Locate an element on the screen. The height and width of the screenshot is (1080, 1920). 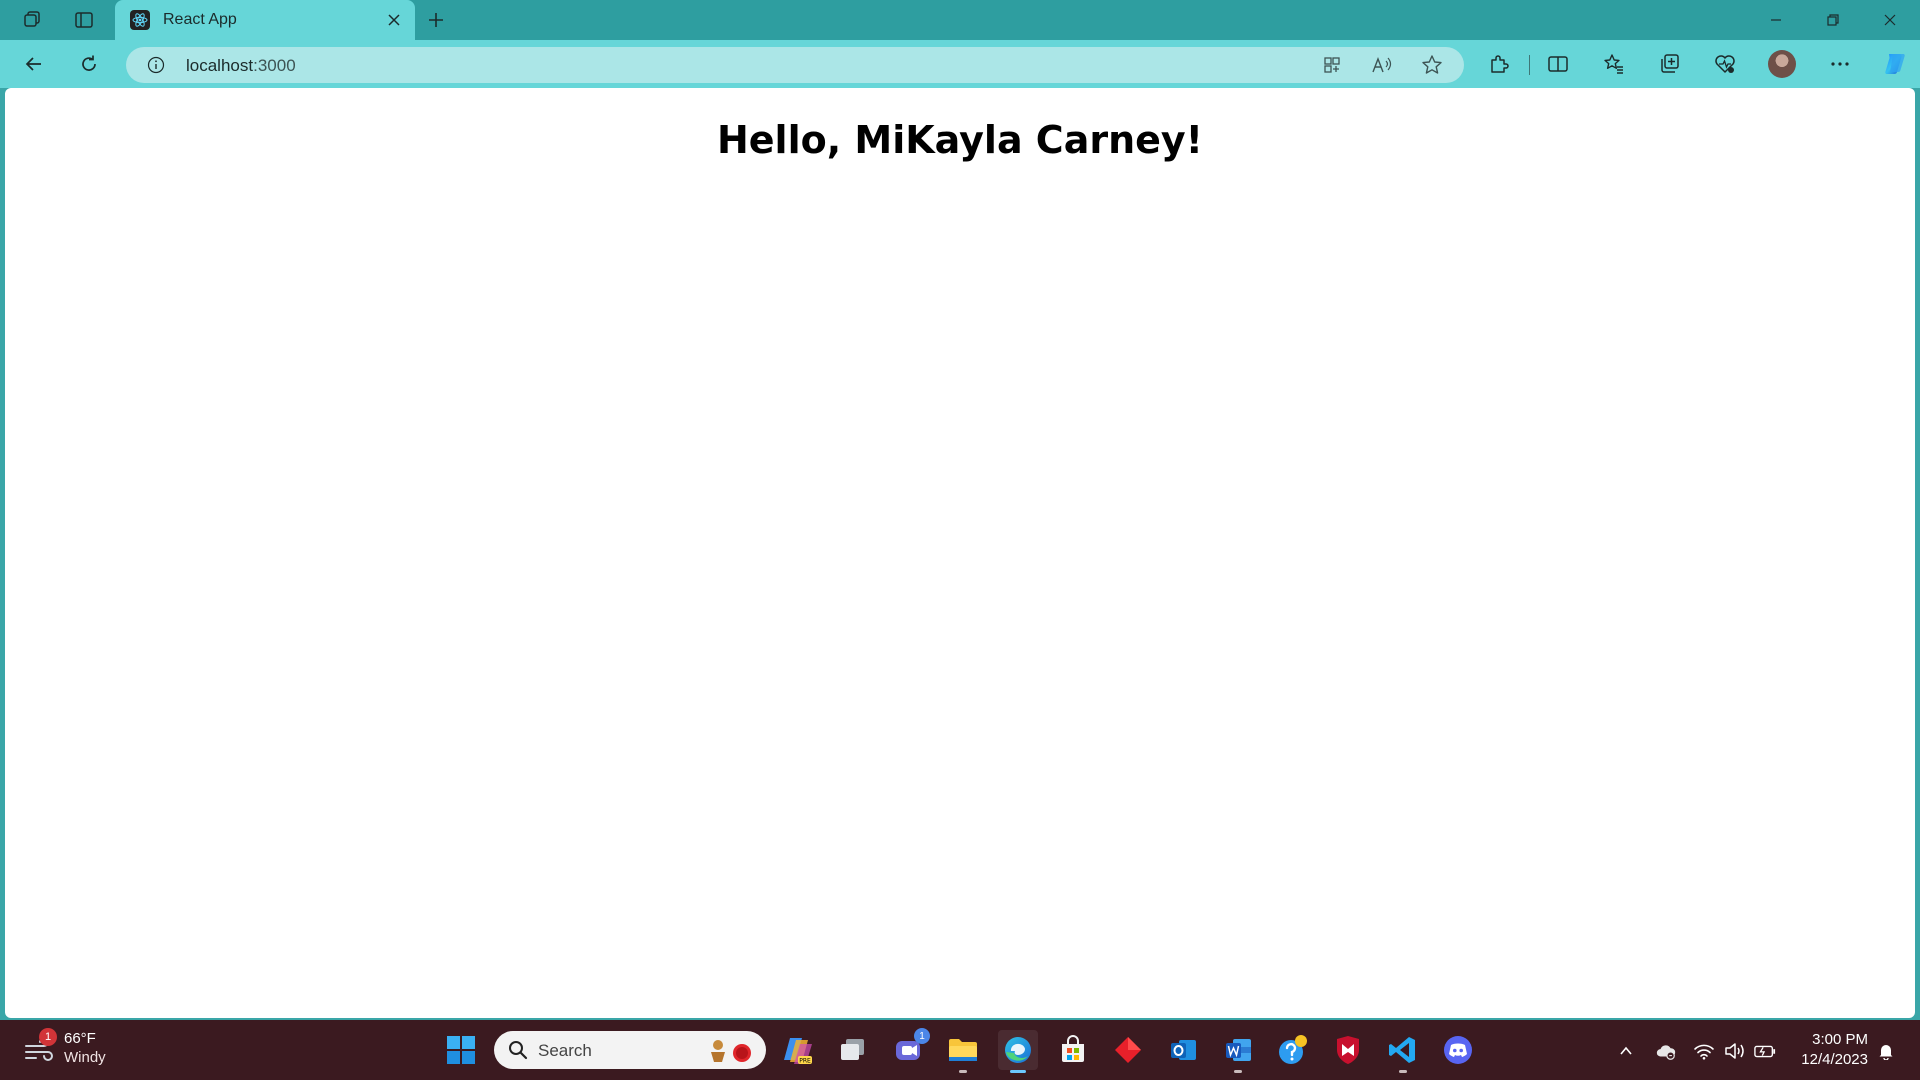
battery-icon is located at coordinates (1765, 1051).